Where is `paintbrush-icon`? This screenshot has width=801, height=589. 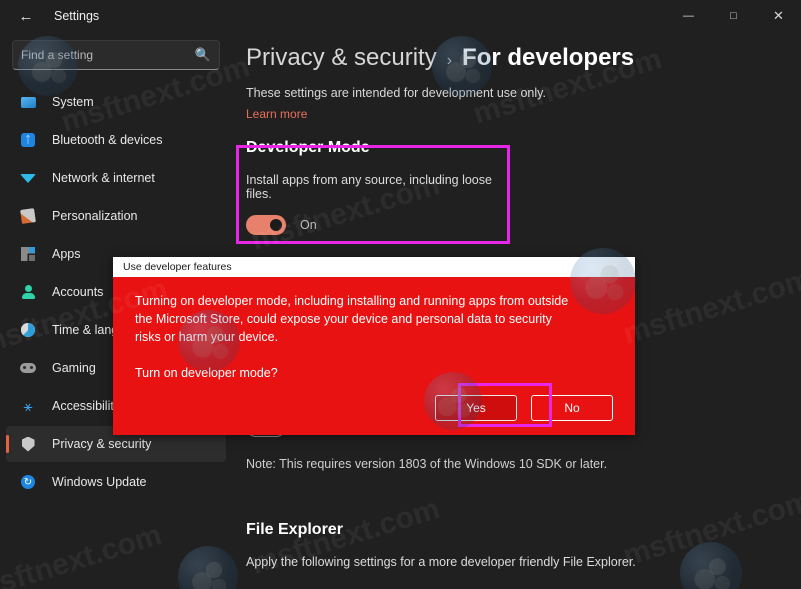 paintbrush-icon is located at coordinates (28, 216).